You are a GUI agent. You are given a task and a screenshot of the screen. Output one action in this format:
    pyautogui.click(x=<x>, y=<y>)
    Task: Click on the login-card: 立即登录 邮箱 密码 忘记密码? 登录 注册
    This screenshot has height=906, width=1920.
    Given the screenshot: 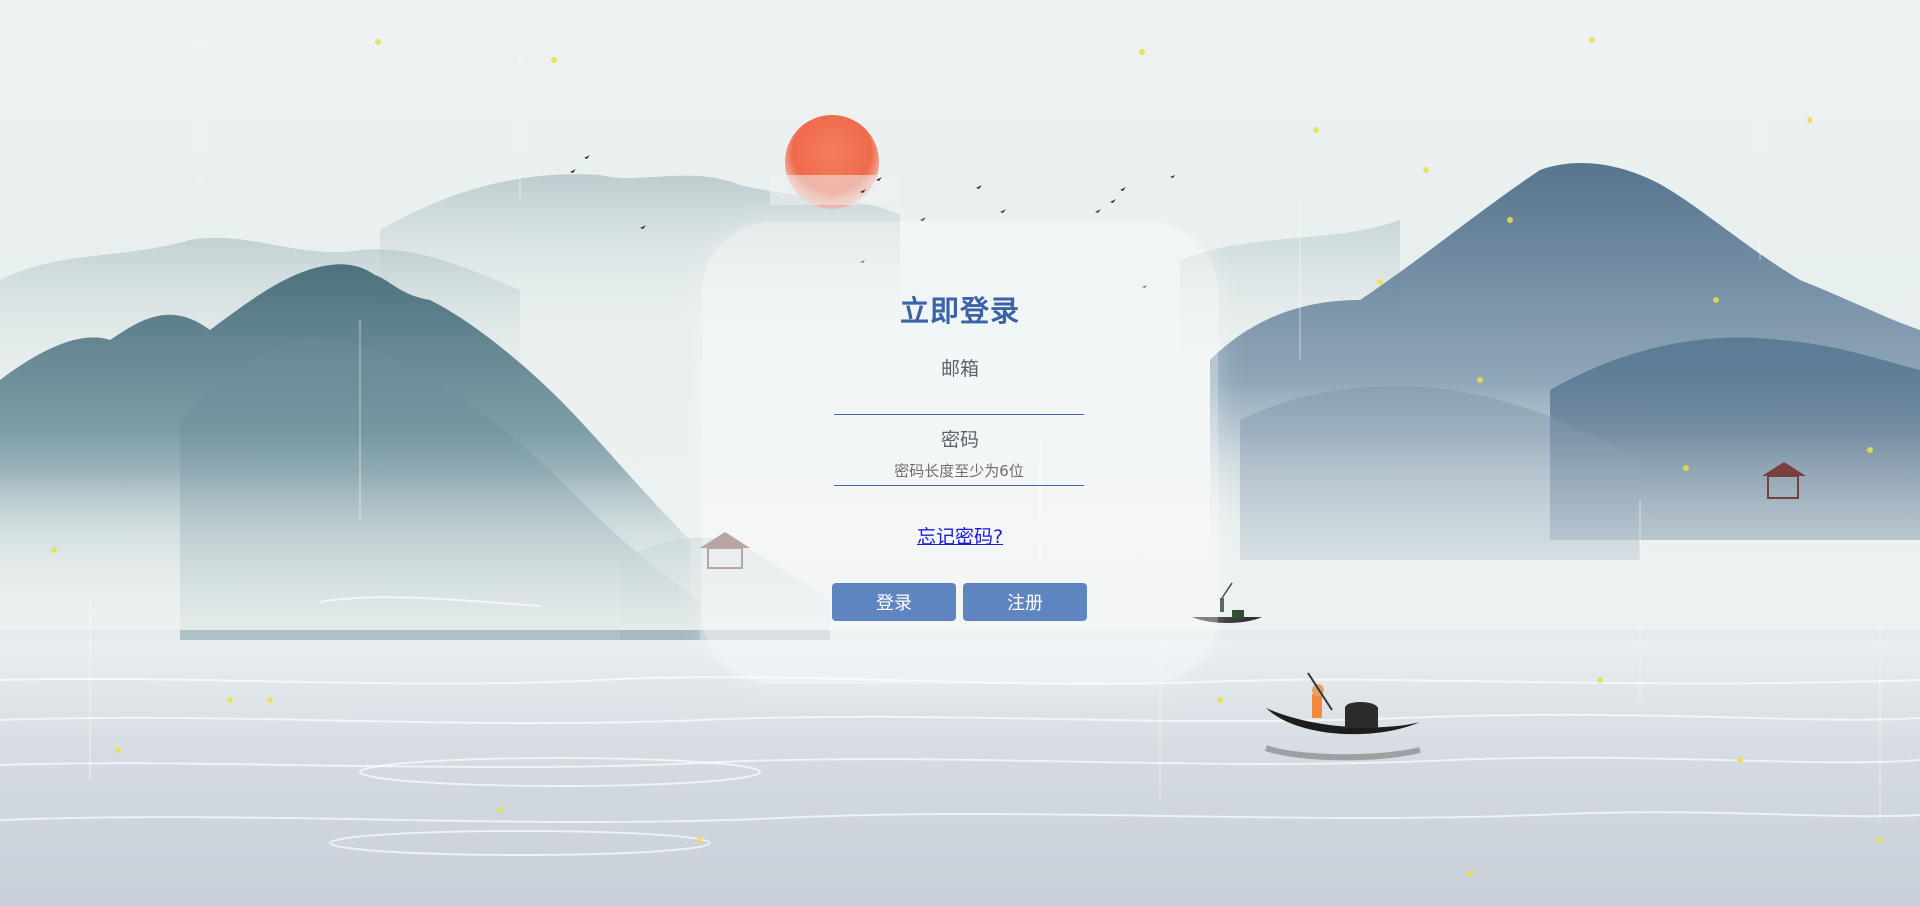 What is the action you would take?
    pyautogui.click(x=960, y=453)
    